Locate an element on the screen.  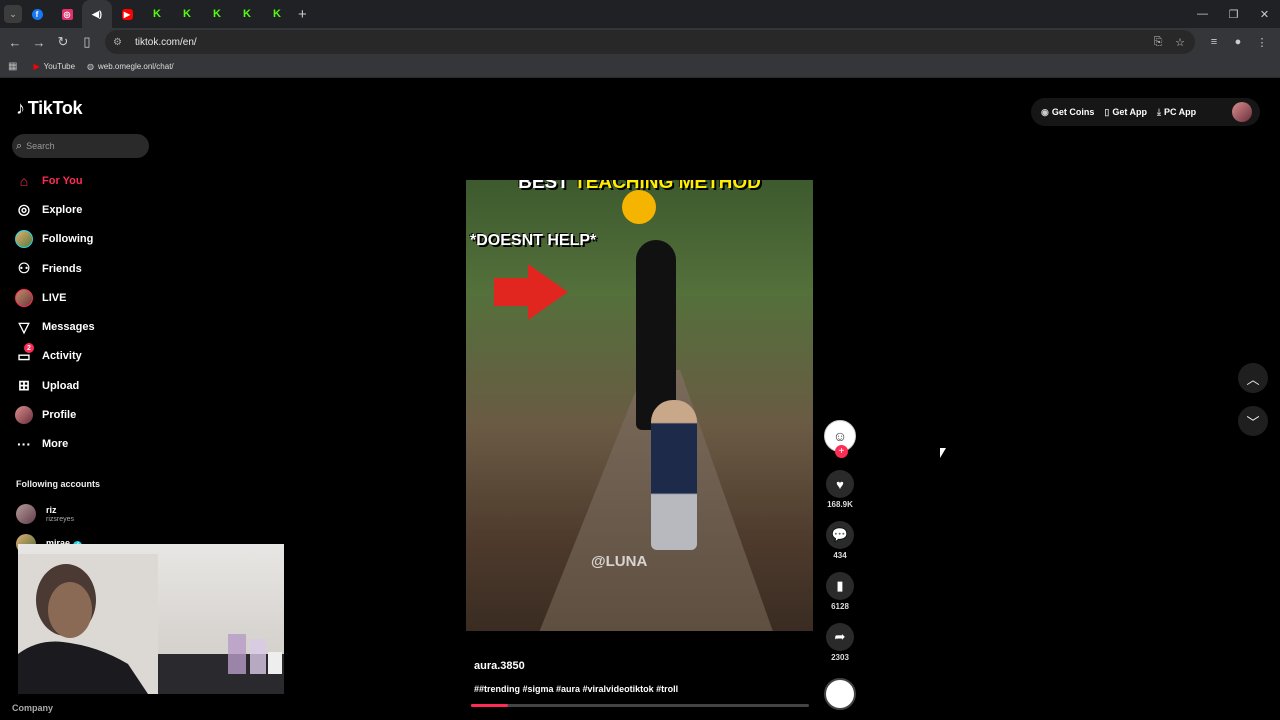
coin-icon: ◉ is located at coordinates (1045, 111).